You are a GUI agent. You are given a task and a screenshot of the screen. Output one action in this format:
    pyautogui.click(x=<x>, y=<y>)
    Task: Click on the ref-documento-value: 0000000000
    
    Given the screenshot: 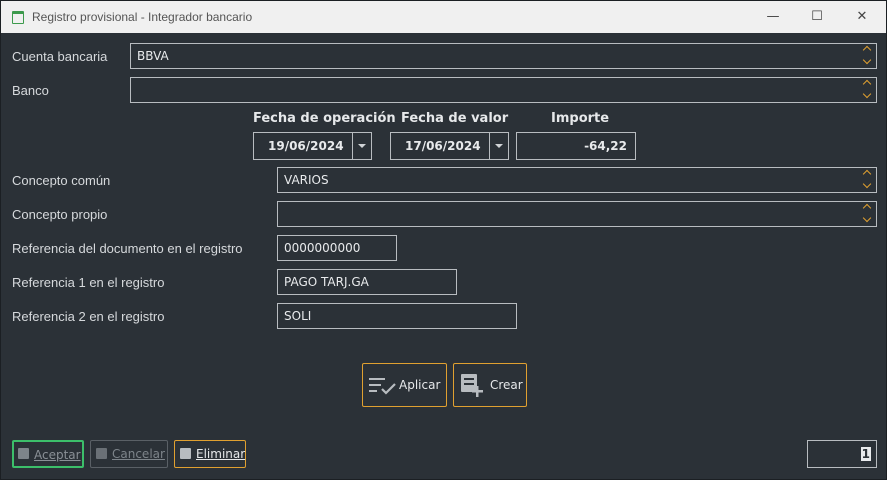 What is the action you would take?
    pyautogui.click(x=322, y=248)
    